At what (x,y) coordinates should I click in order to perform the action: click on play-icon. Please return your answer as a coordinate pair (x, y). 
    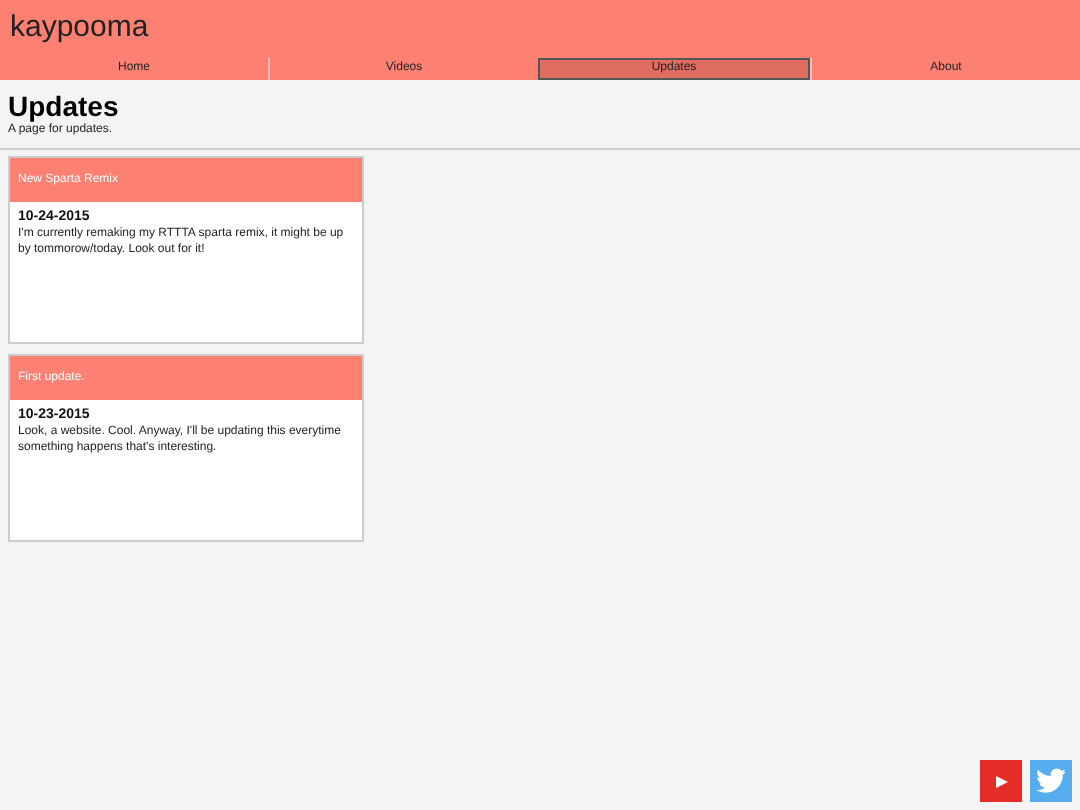
    Looking at the image, I should click on (1001, 781).